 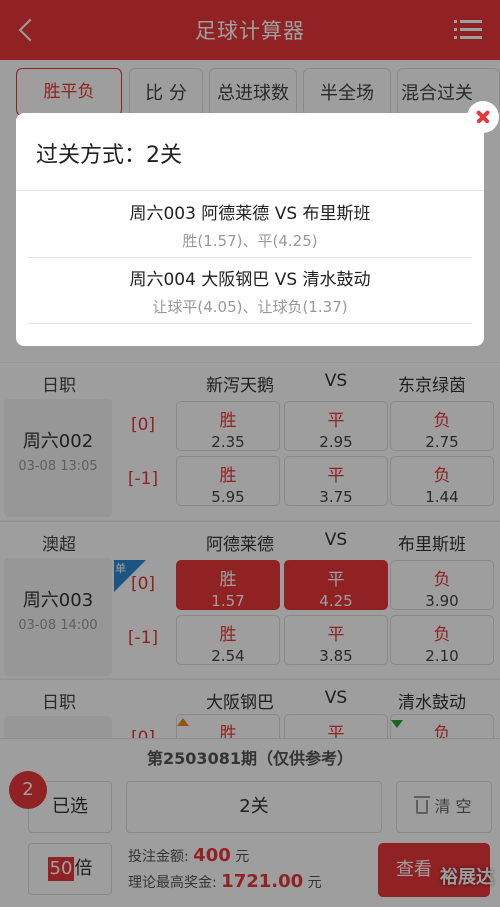 I want to click on dialog-match: 周六004 大阪钢巴 VS 清水鼓动, so click(x=250, y=280).